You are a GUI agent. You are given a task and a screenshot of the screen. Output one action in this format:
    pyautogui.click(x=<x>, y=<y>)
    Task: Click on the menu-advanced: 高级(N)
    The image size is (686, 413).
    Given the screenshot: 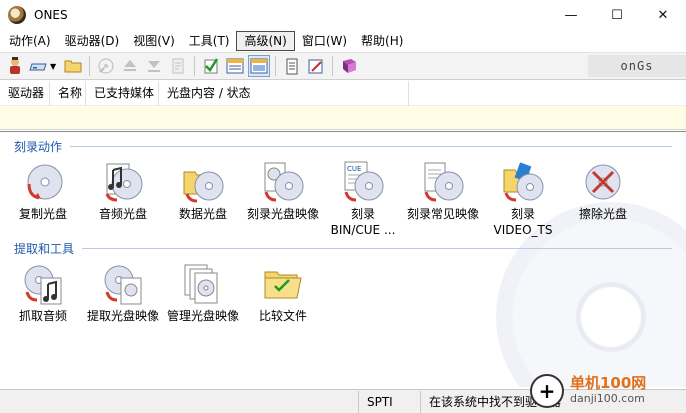 What is the action you would take?
    pyautogui.click(x=265, y=41)
    